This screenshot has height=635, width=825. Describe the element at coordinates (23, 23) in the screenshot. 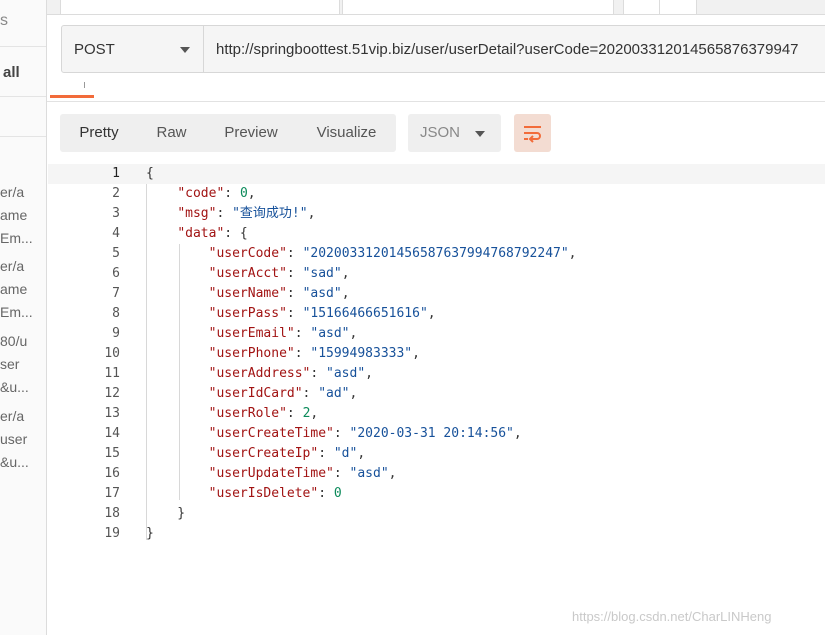

I see `sidebar-header: s` at that location.